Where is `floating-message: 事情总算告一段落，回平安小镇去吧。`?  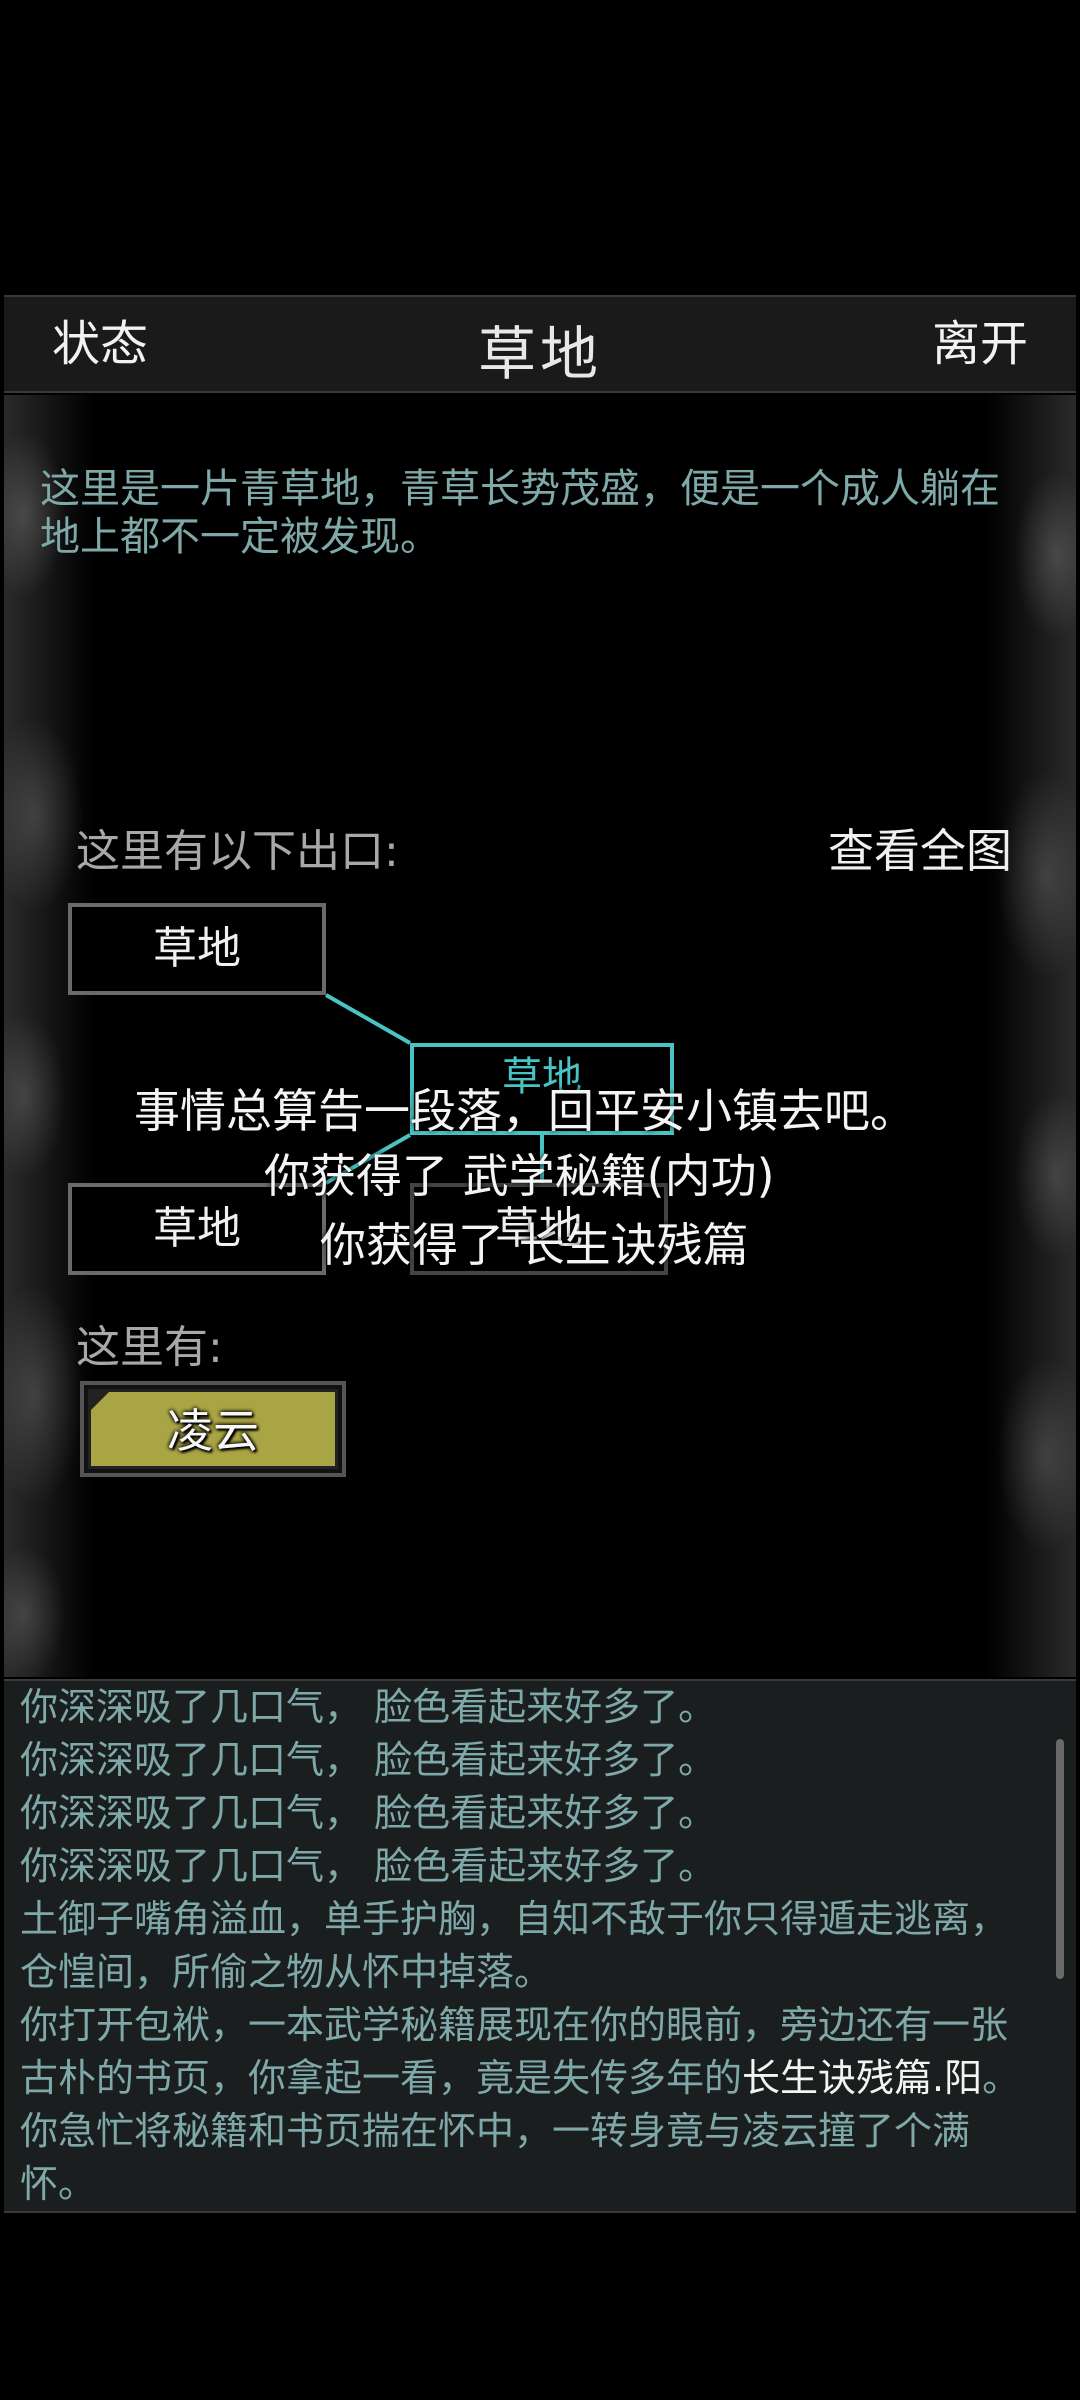
floating-message: 事情总算告一段落，回平安小镇去吧。 is located at coordinates (525, 1111).